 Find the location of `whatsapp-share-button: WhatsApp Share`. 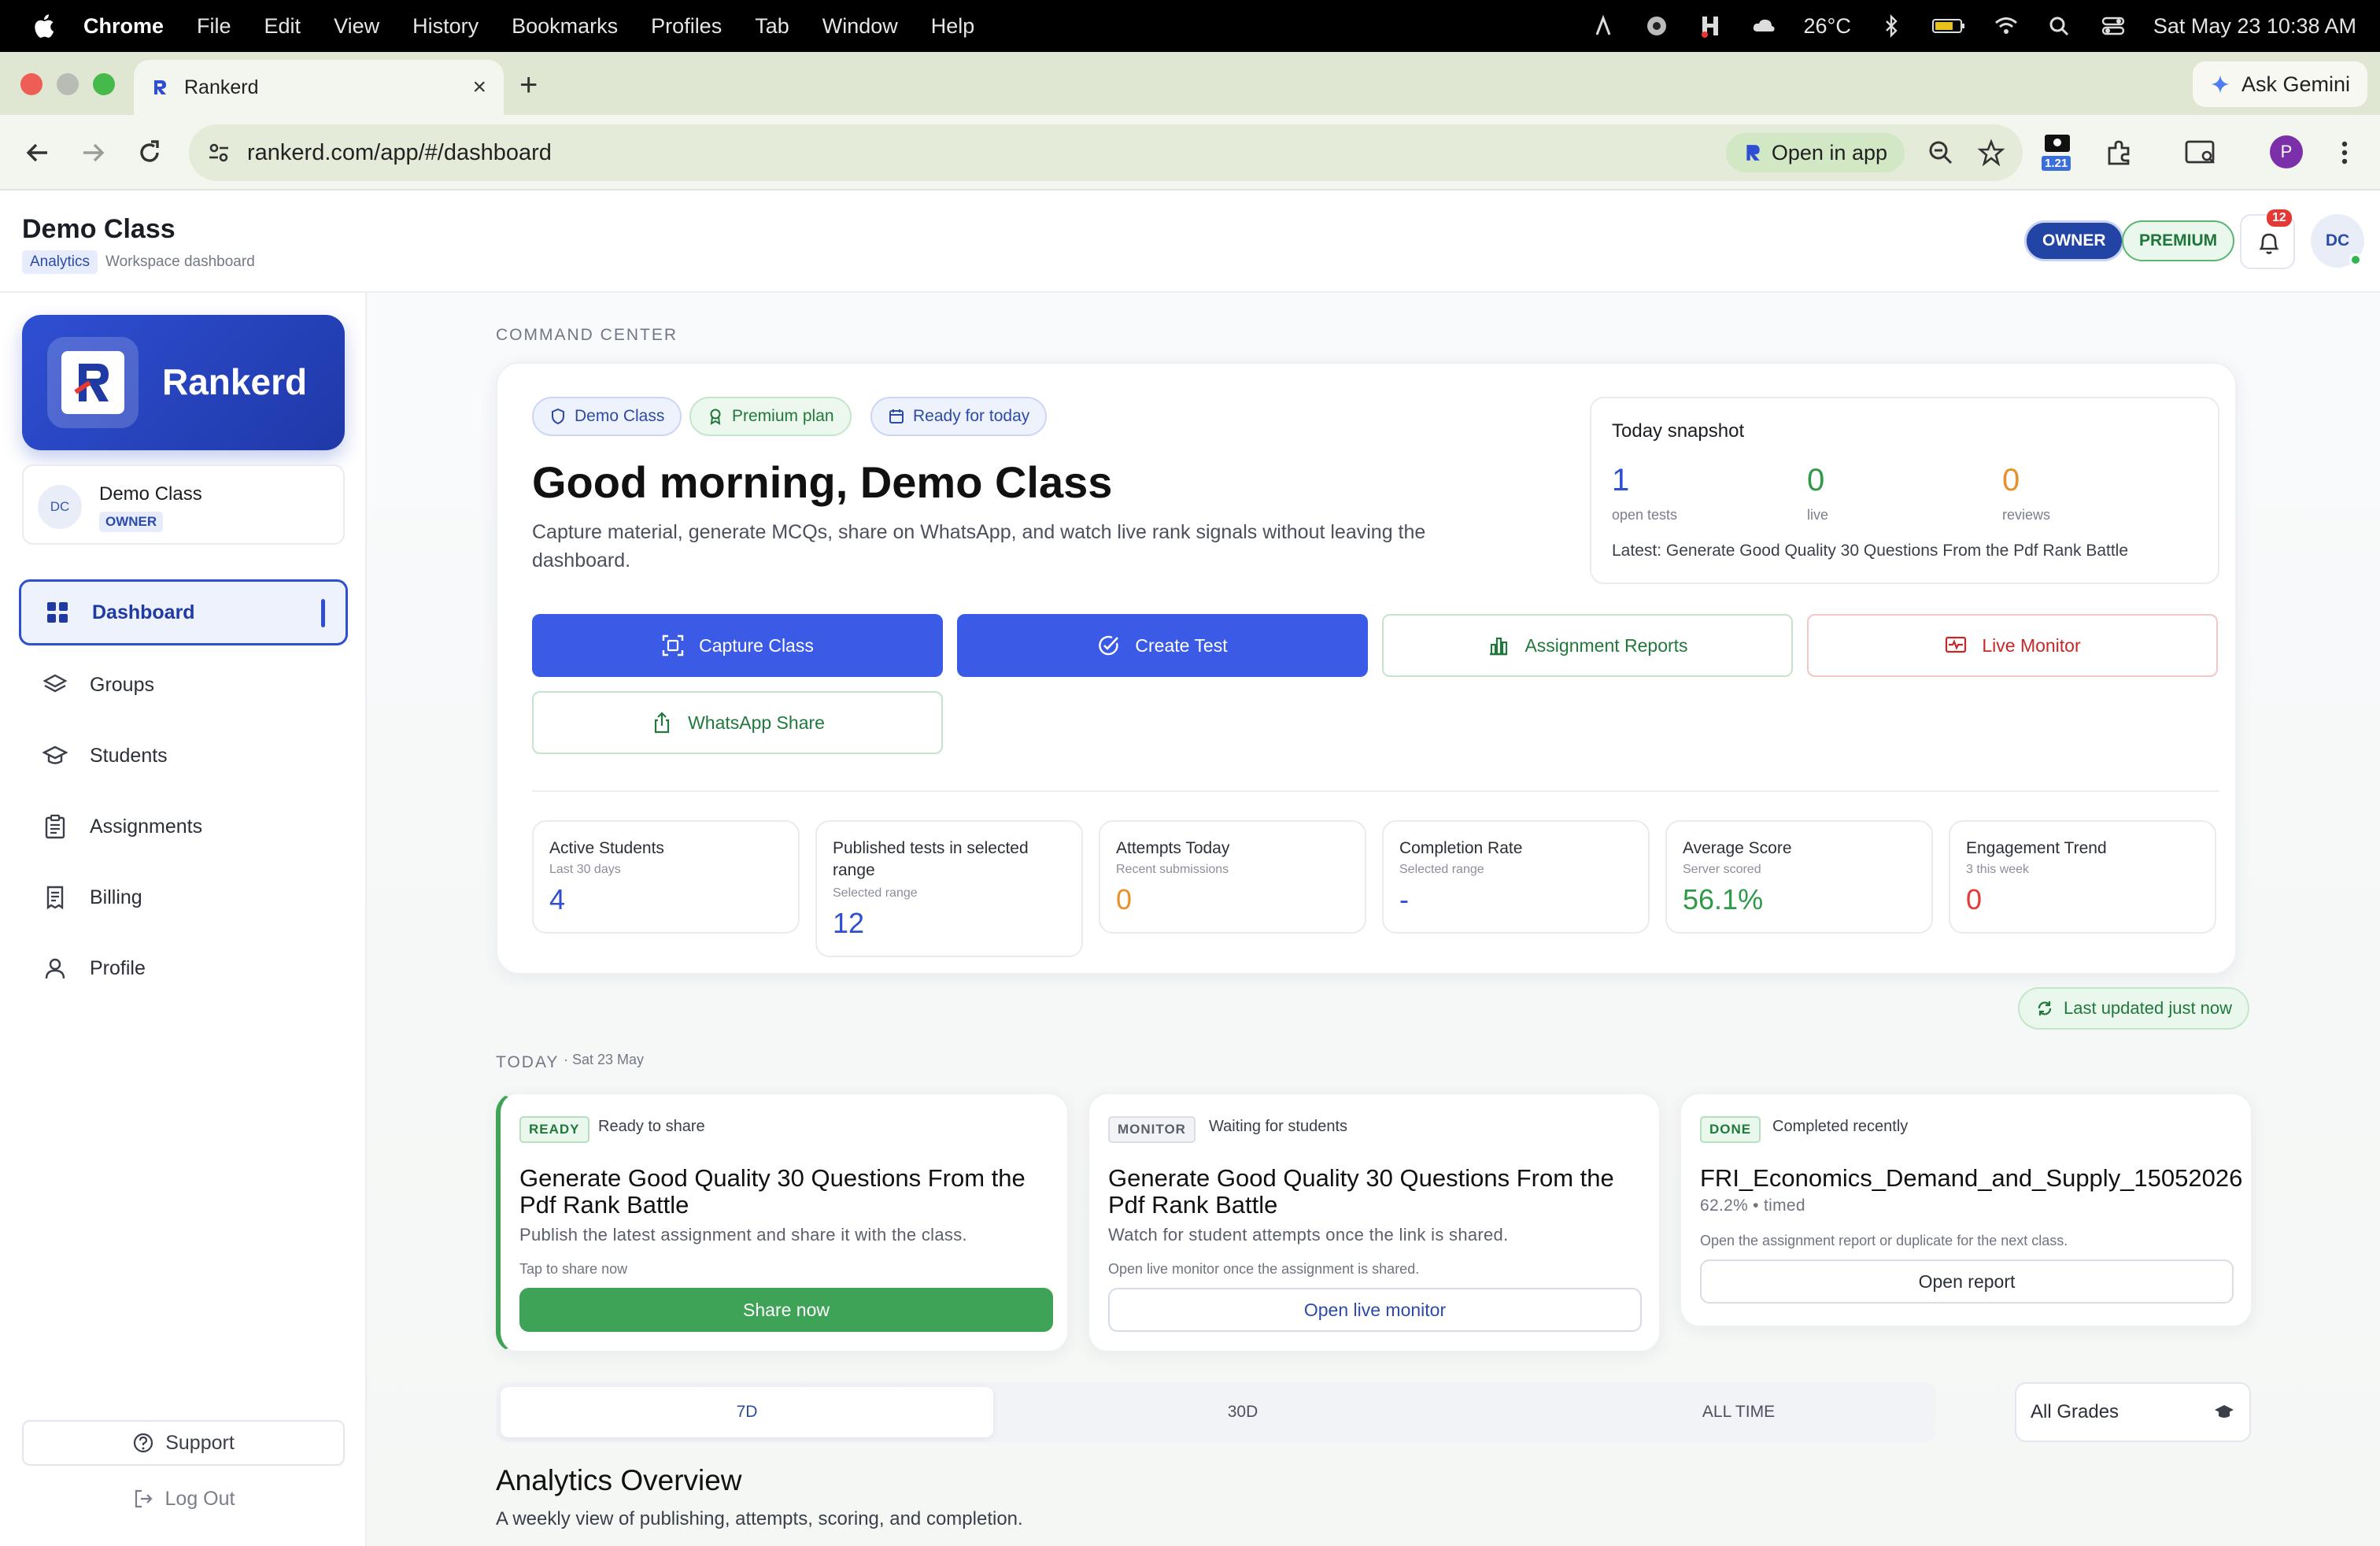

whatsapp-share-button: WhatsApp Share is located at coordinates (737, 723).